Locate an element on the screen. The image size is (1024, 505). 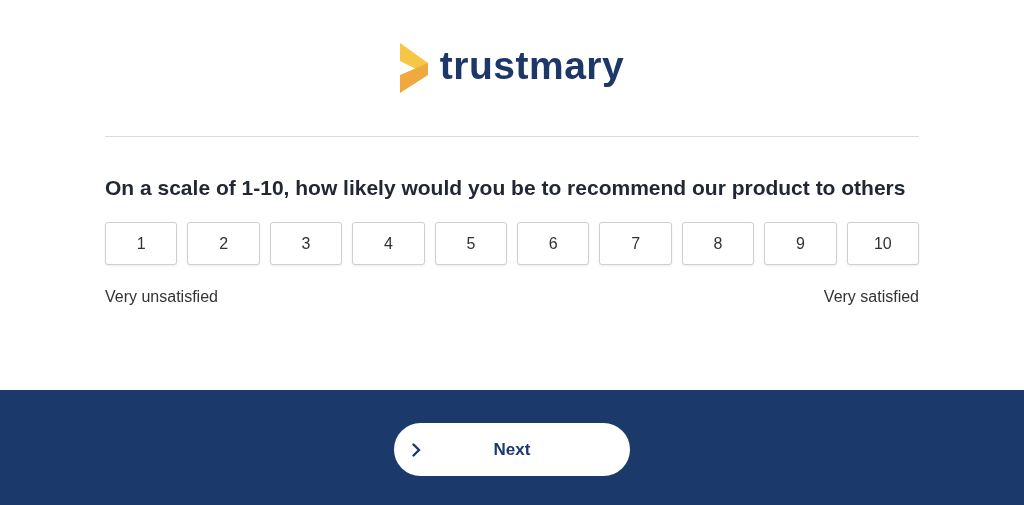
logo-text: trustmary is located at coordinates (532, 66).